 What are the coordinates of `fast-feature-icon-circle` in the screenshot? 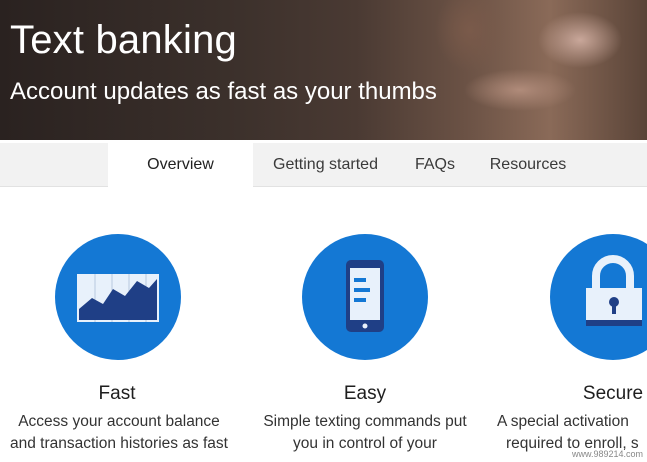 It's located at (118, 297).